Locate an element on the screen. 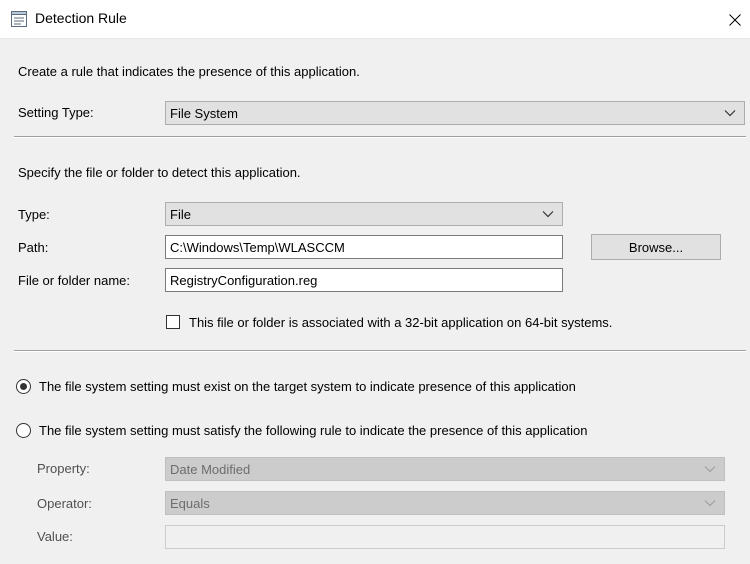 This screenshot has width=750, height=564. property-value: Date Modified is located at coordinates (210, 469).